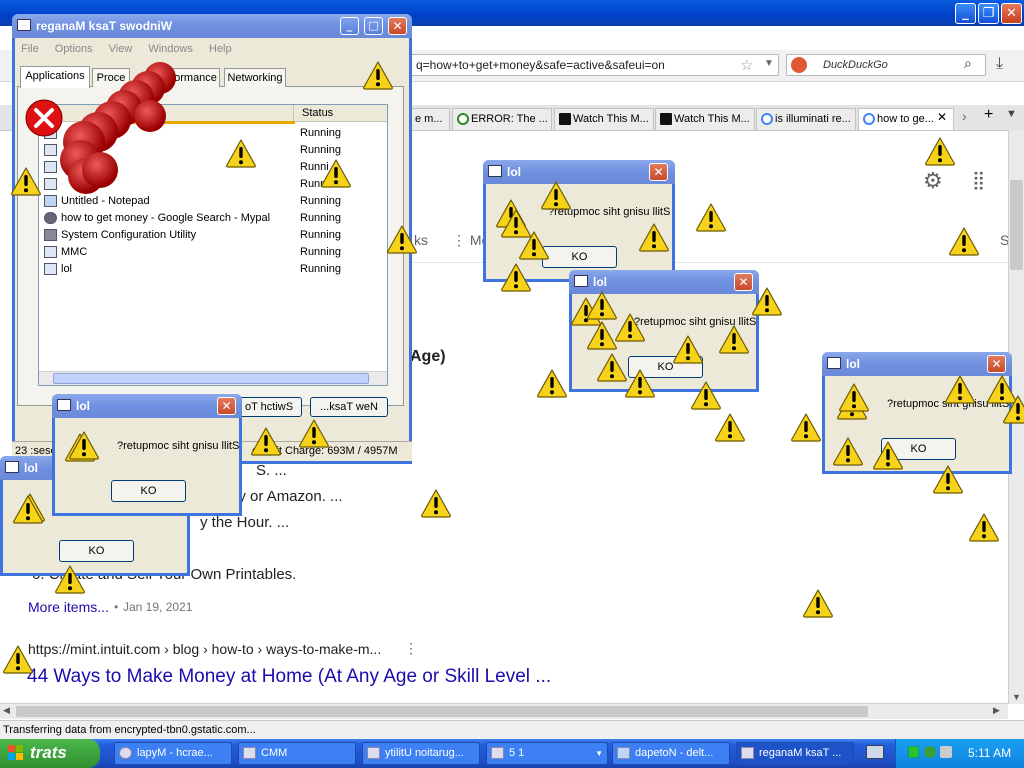 The width and height of the screenshot is (1024, 768). I want to click on new-task-button: ...ksaT weN, so click(349, 407).